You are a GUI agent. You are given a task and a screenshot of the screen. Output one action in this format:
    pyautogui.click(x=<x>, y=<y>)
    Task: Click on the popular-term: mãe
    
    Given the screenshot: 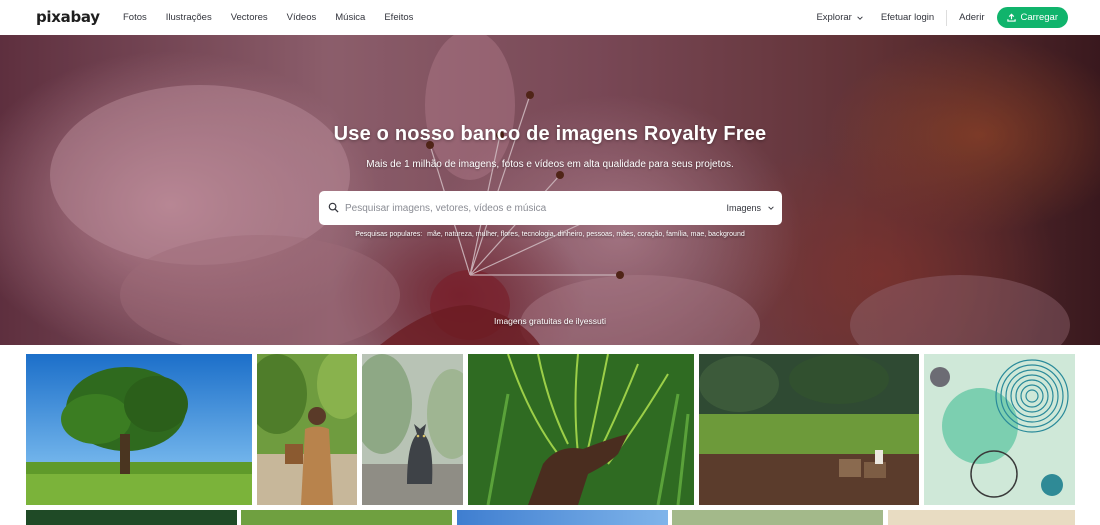 What is the action you would take?
    pyautogui.click(x=434, y=234)
    